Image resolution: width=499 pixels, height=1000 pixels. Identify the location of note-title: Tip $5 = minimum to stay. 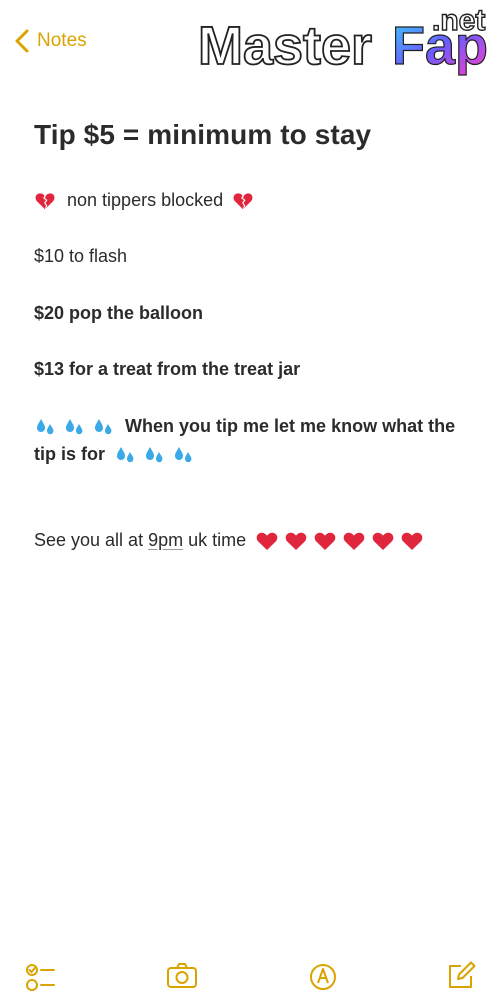
(203, 134).